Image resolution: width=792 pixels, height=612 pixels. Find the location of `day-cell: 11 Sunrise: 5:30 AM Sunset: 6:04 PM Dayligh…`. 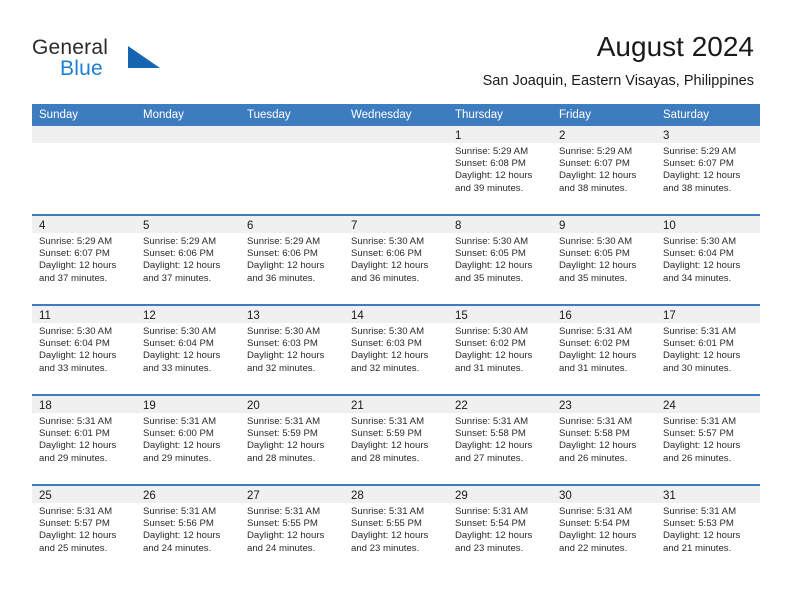

day-cell: 11 Sunrise: 5:30 AM Sunset: 6:04 PM Dayligh… is located at coordinates (84, 350).